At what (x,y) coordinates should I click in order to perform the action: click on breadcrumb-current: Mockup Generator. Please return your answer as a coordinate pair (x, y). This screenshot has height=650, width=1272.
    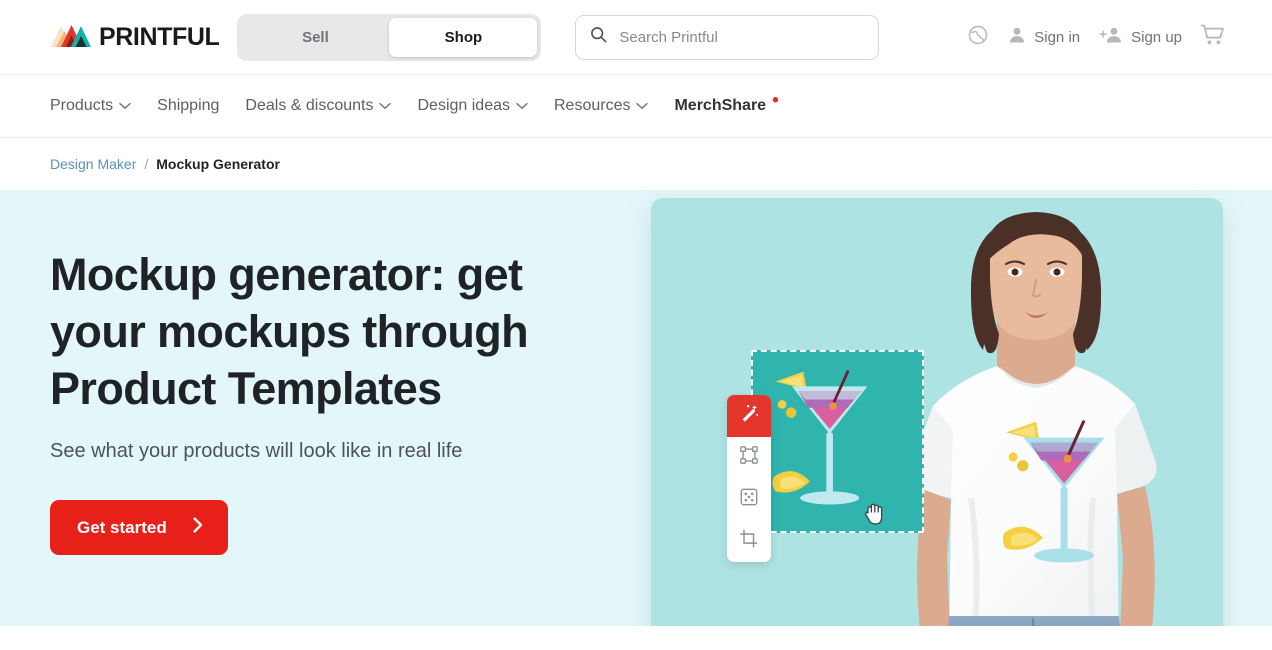
    Looking at the image, I should click on (218, 164).